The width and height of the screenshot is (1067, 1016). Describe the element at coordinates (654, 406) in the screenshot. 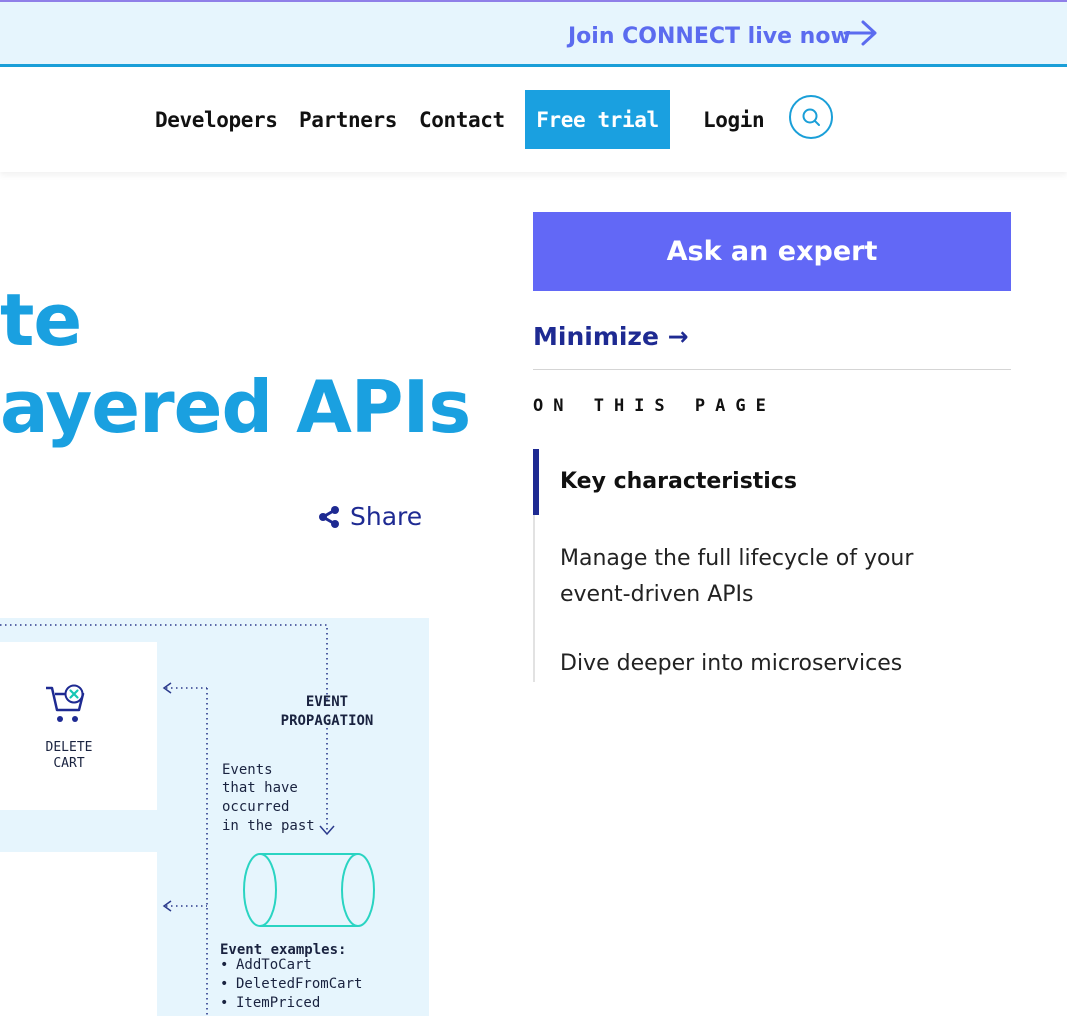

I see `on-this-page-heading: ON THIS PAGE` at that location.